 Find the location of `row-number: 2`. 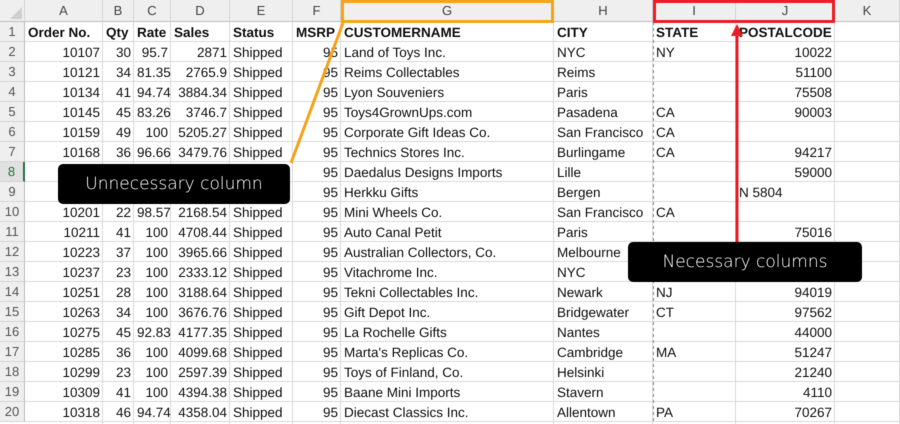

row-number: 2 is located at coordinates (12, 52).